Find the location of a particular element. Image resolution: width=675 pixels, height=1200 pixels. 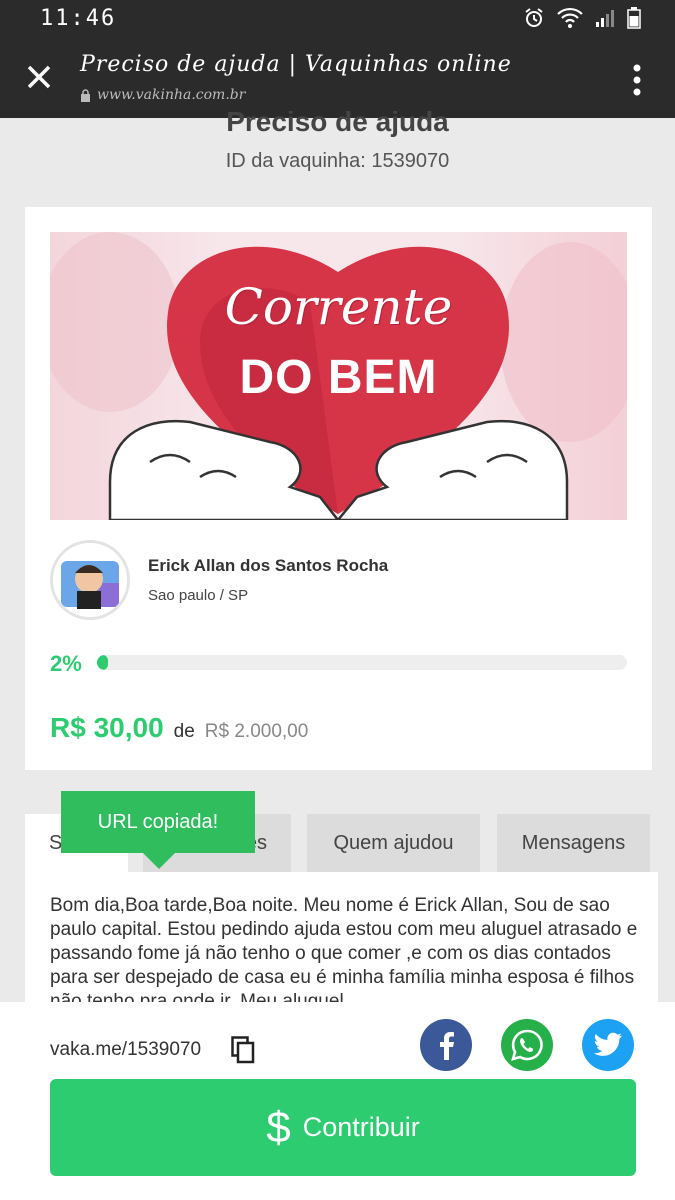

whatsapp-icon is located at coordinates (527, 1045).